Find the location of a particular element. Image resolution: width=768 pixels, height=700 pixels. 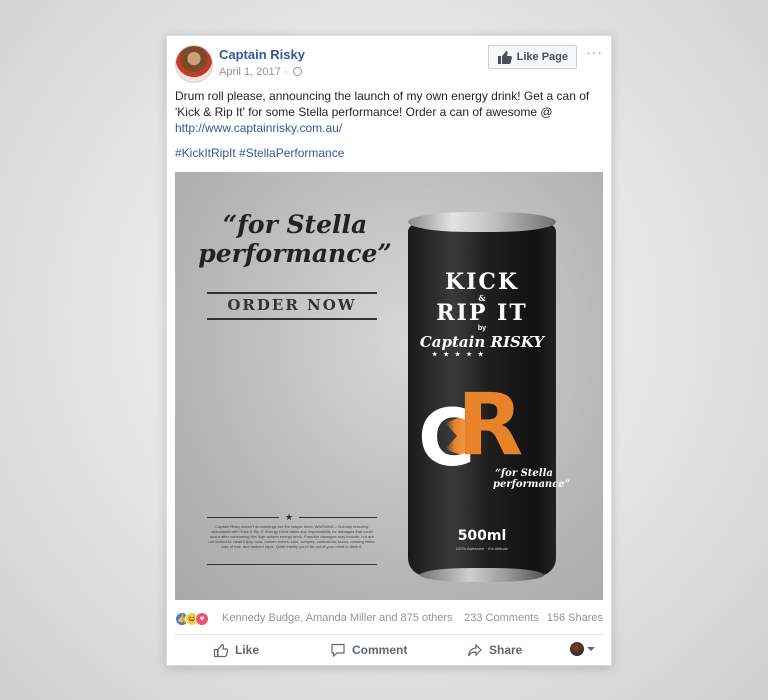

share-button: Share is located at coordinates (494, 650).